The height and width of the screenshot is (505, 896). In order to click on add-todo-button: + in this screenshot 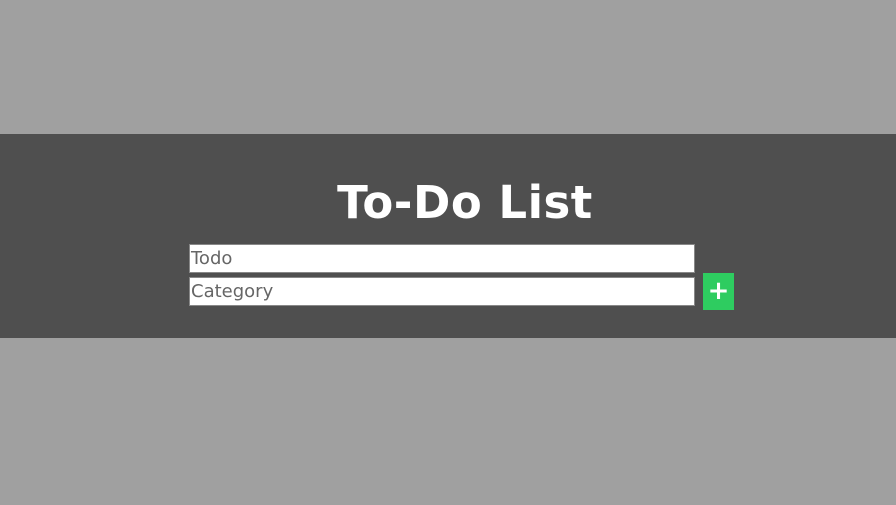, I will do `click(718, 291)`.